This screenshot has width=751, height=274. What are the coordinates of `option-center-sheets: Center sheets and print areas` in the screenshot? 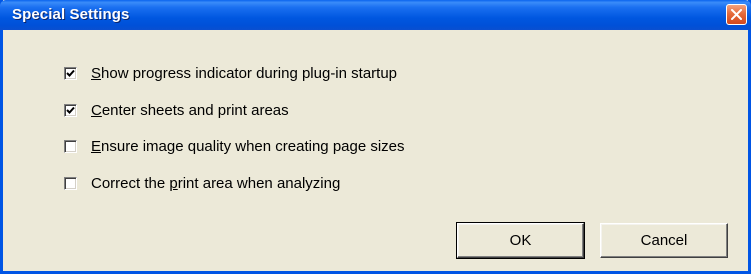 It's located at (176, 110).